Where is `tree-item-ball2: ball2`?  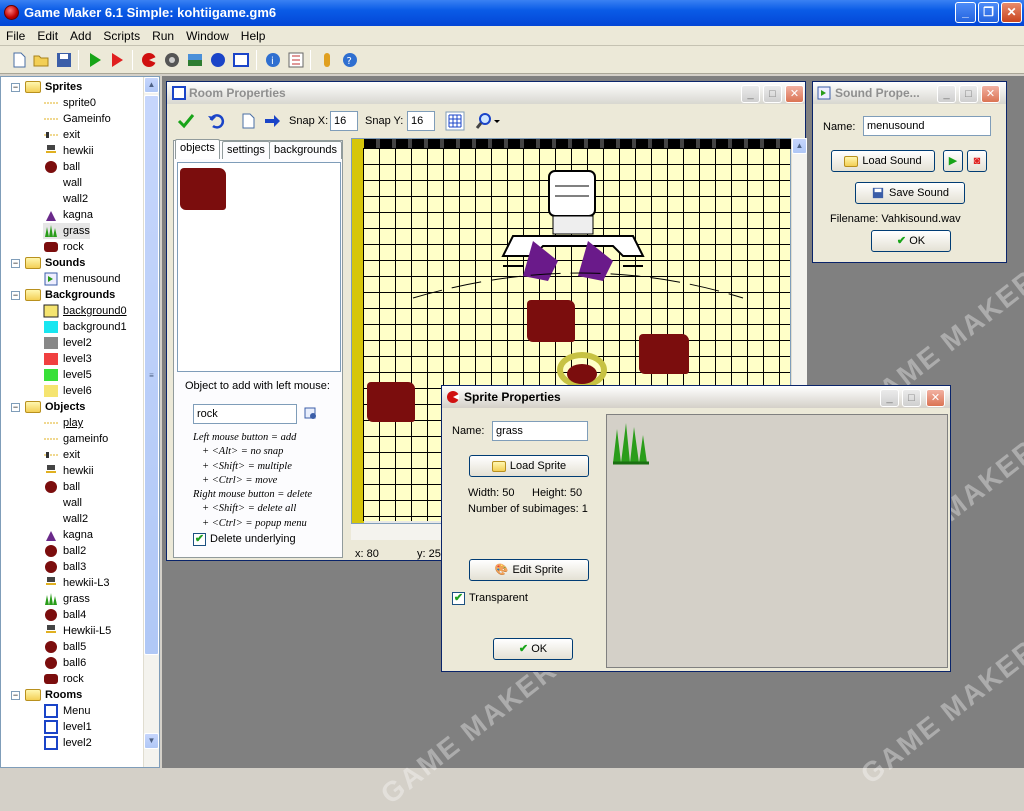
tree-item-ball2: ball2 is located at coordinates (64, 551).